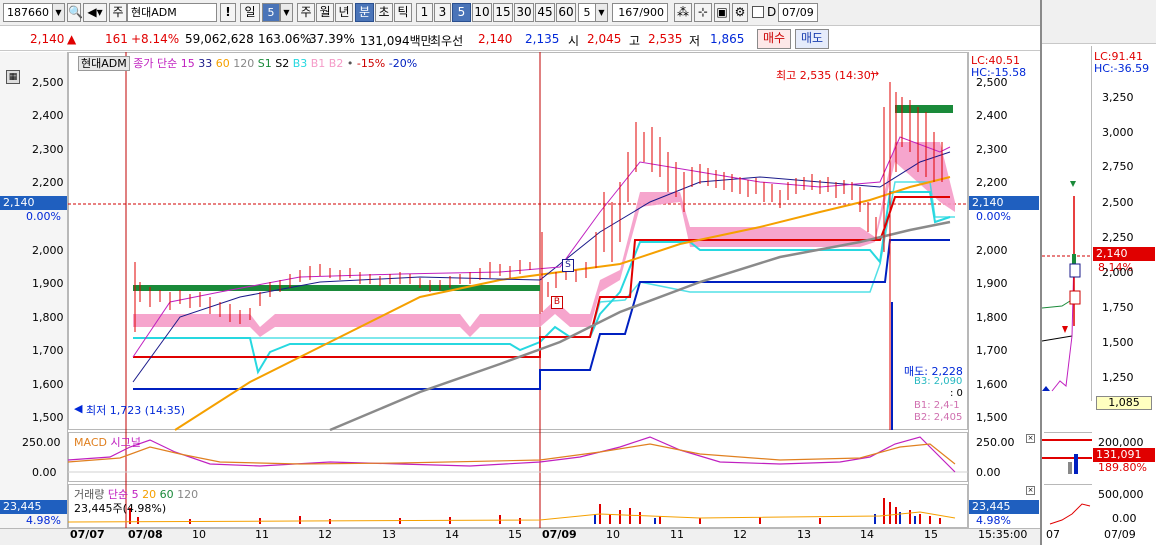  Describe the element at coordinates (442, 12) in the screenshot. I see `interval-3-button: 3` at that location.